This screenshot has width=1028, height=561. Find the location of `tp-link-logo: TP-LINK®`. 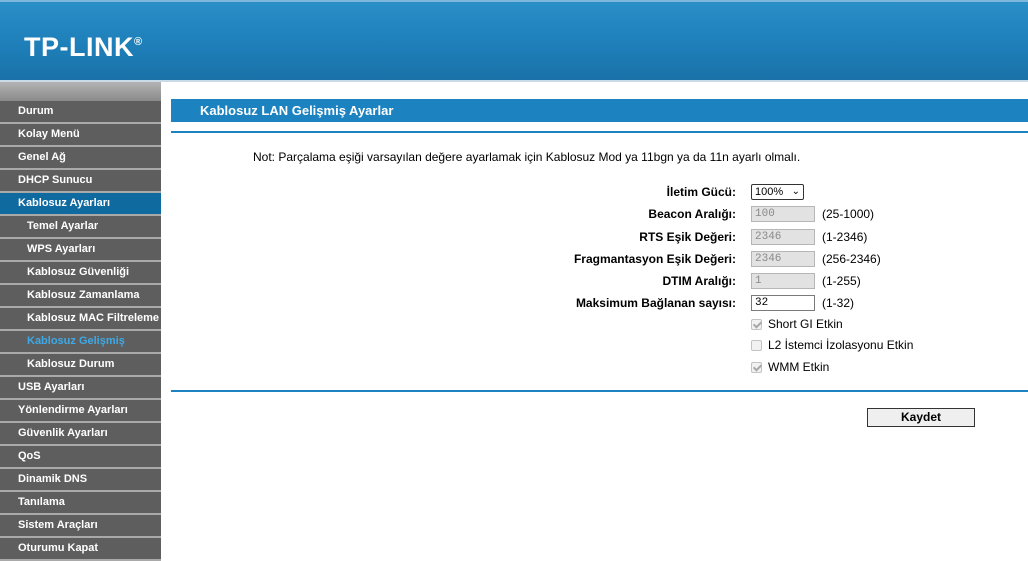

tp-link-logo: TP-LINK® is located at coordinates (83, 47).